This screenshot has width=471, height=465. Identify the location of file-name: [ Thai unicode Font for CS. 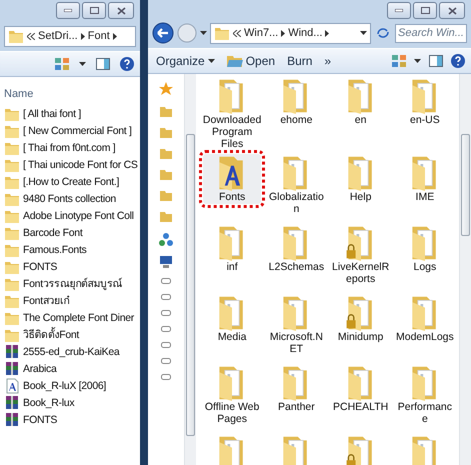
(80, 164).